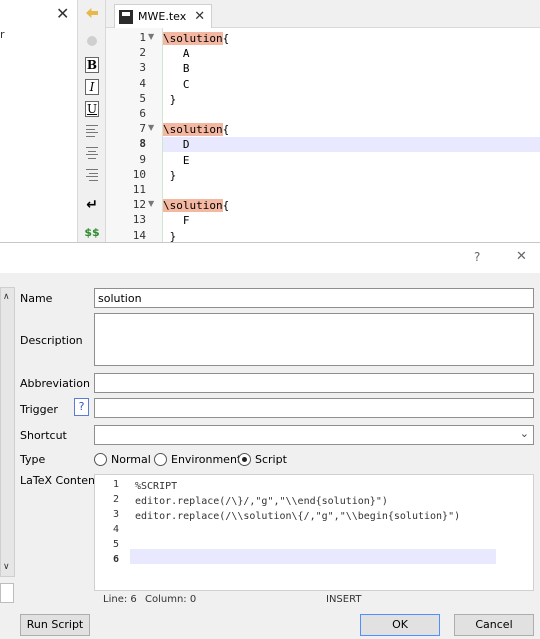 The height and width of the screenshot is (639, 540). I want to click on underline-icon: U, so click(92, 109).